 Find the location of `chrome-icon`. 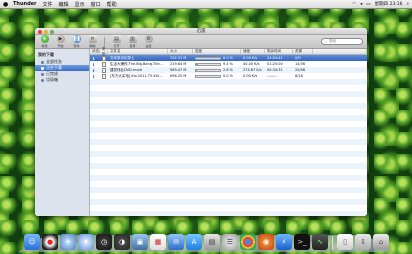

chrome-icon is located at coordinates (248, 242).